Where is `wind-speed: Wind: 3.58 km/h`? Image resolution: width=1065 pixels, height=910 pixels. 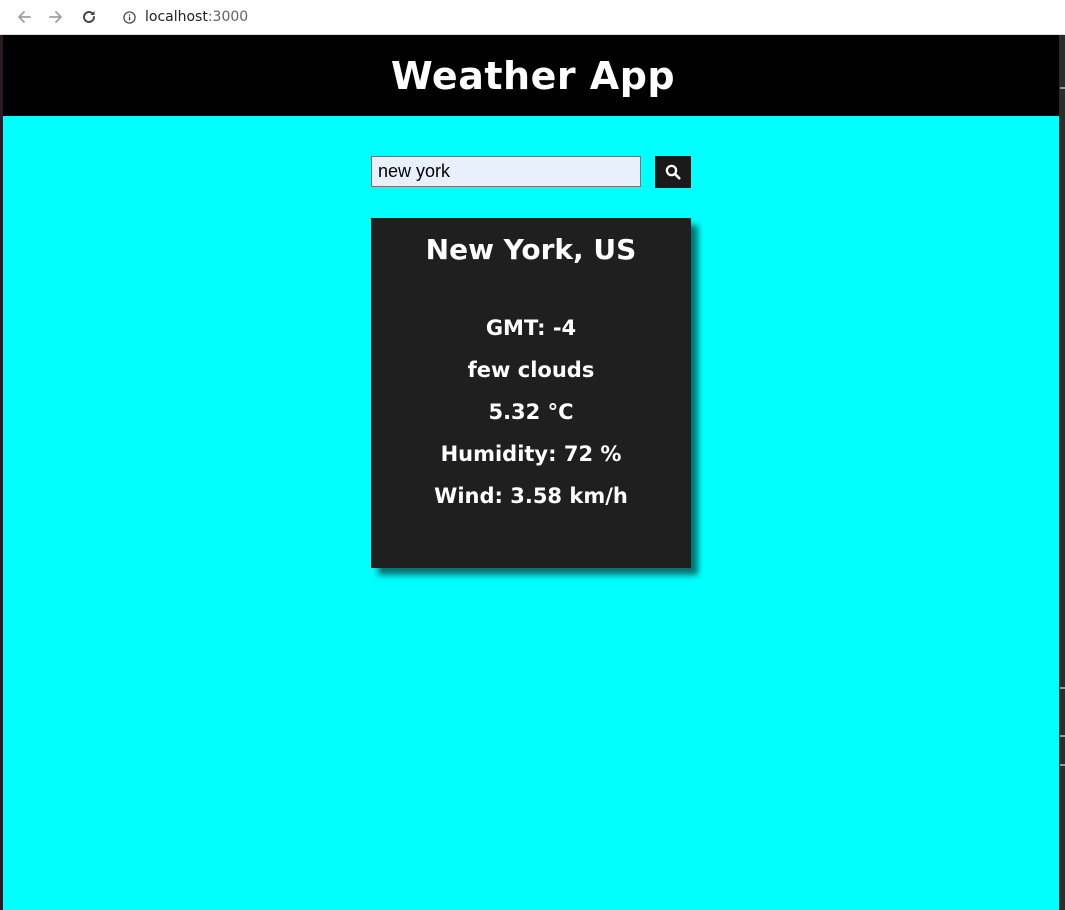
wind-speed: Wind: 3.58 km/h is located at coordinates (531, 496).